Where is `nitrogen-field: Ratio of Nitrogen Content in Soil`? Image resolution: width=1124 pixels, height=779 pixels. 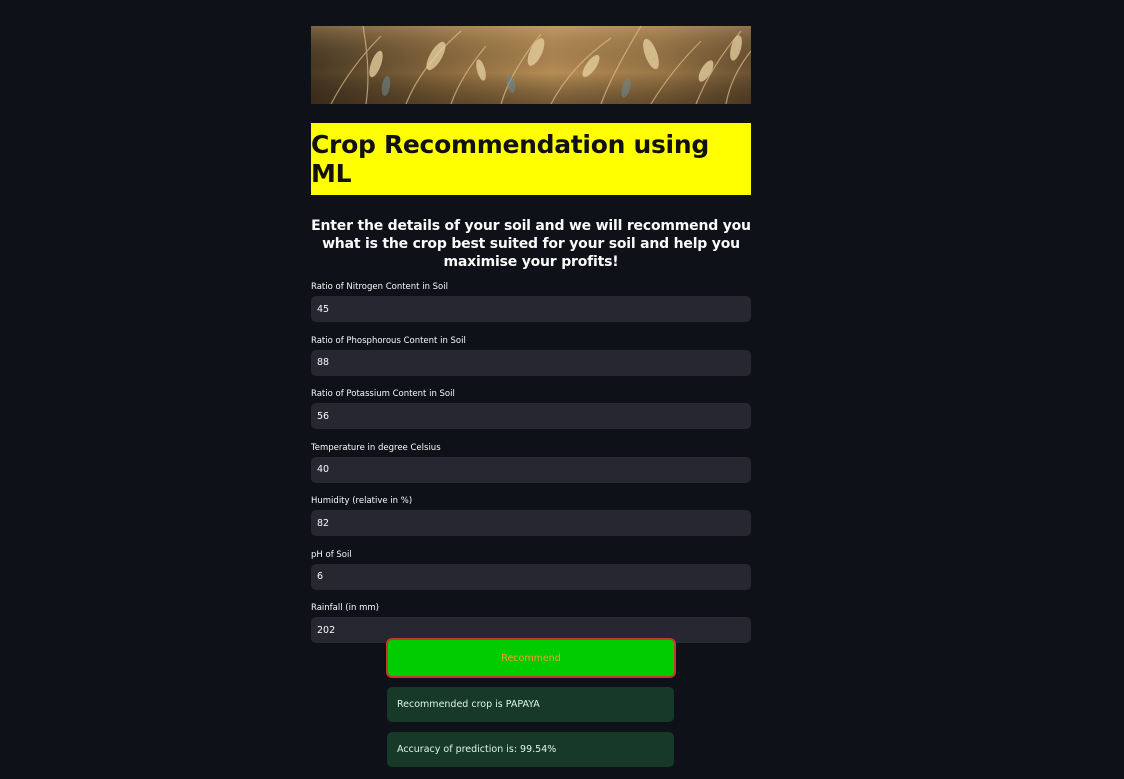 nitrogen-field: Ratio of Nitrogen Content in Soil is located at coordinates (531, 309).